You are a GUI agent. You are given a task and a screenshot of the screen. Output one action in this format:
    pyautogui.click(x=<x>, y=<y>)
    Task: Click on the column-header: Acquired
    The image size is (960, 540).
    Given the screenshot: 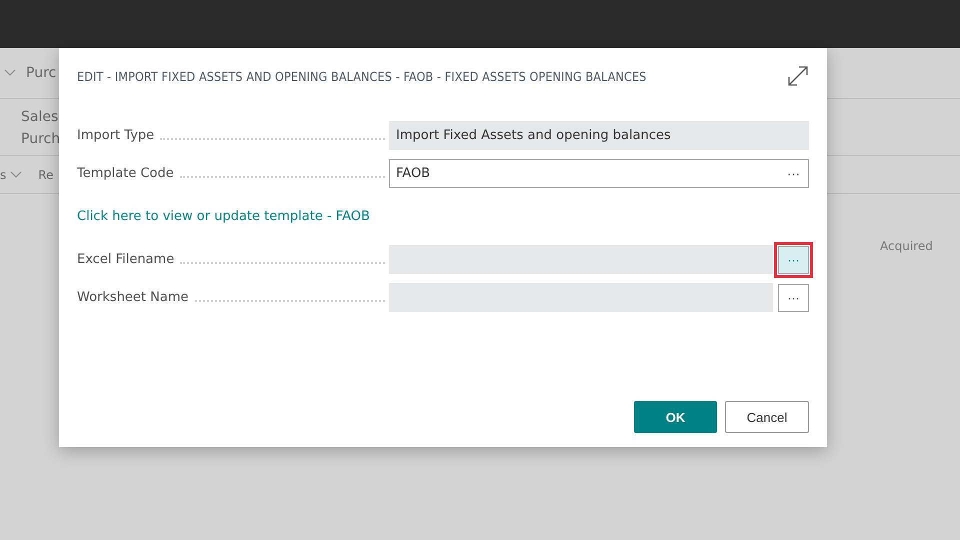 What is the action you would take?
    pyautogui.click(x=906, y=246)
    